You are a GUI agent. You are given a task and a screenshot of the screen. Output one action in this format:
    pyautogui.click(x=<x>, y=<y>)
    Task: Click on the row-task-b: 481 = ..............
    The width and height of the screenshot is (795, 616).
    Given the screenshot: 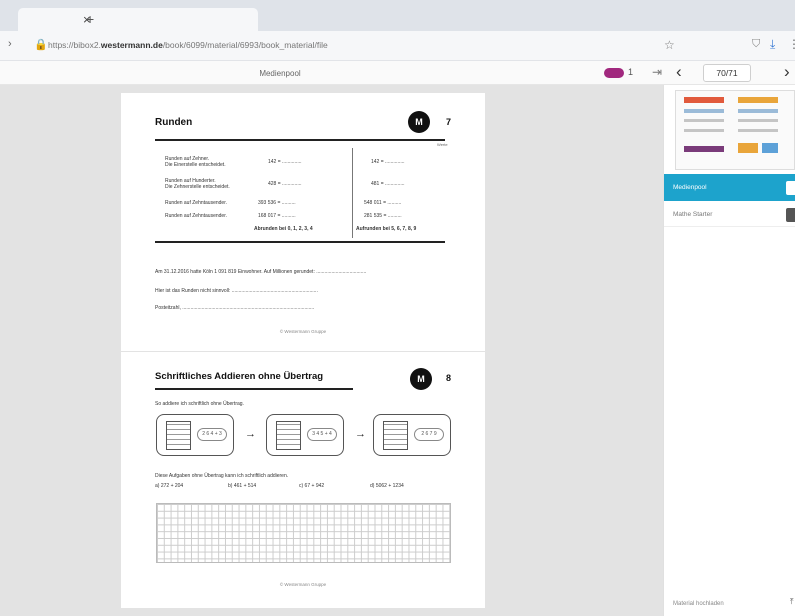 What is the action you would take?
    pyautogui.click(x=388, y=184)
    